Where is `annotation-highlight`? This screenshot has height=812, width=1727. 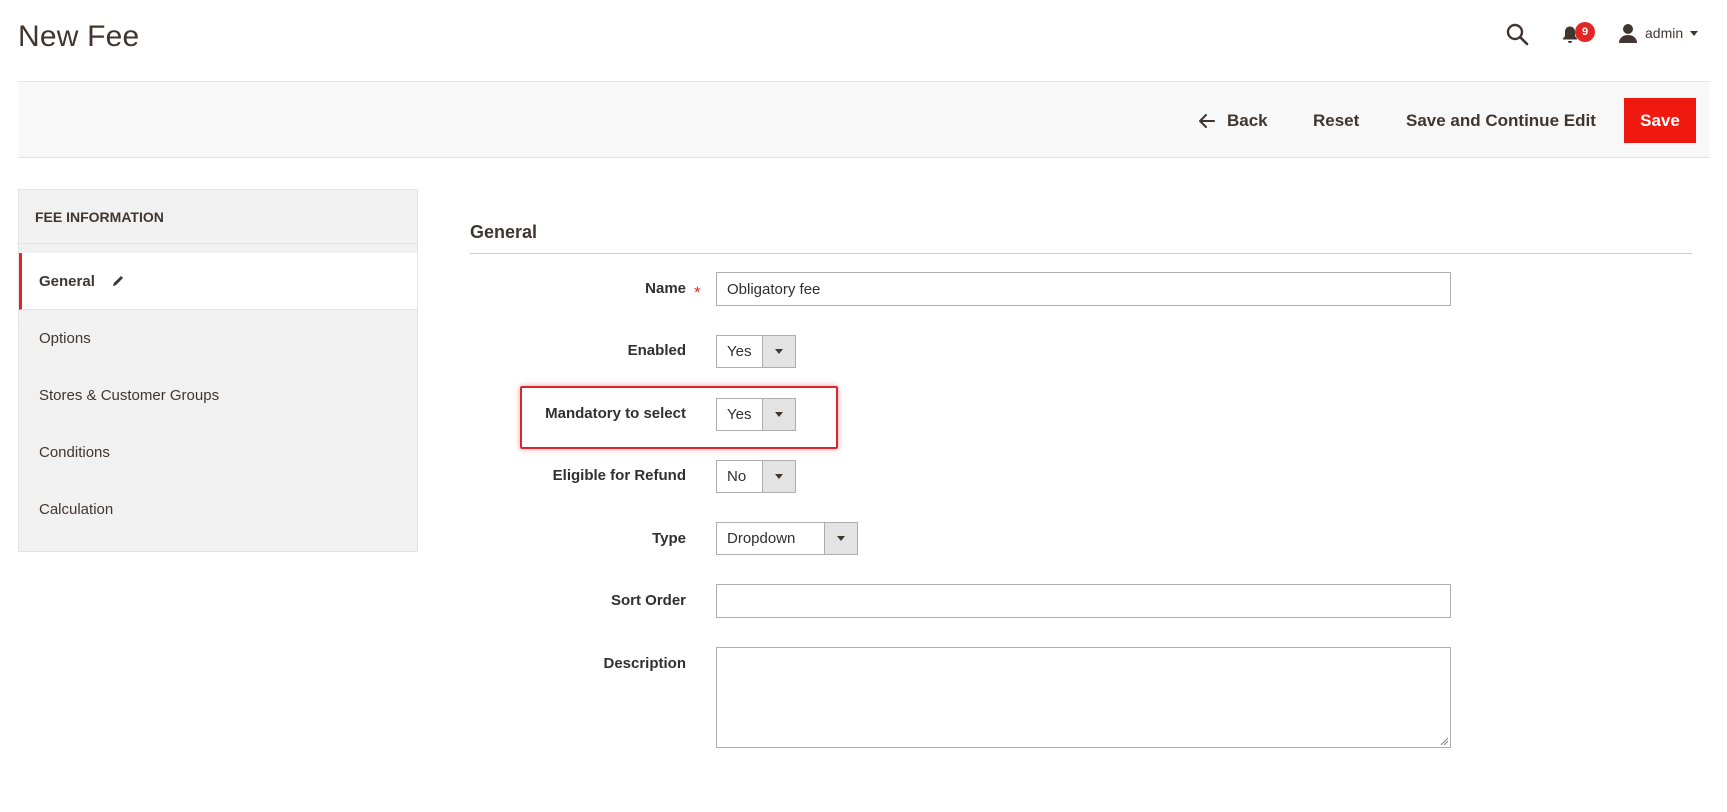
annotation-highlight is located at coordinates (679, 417).